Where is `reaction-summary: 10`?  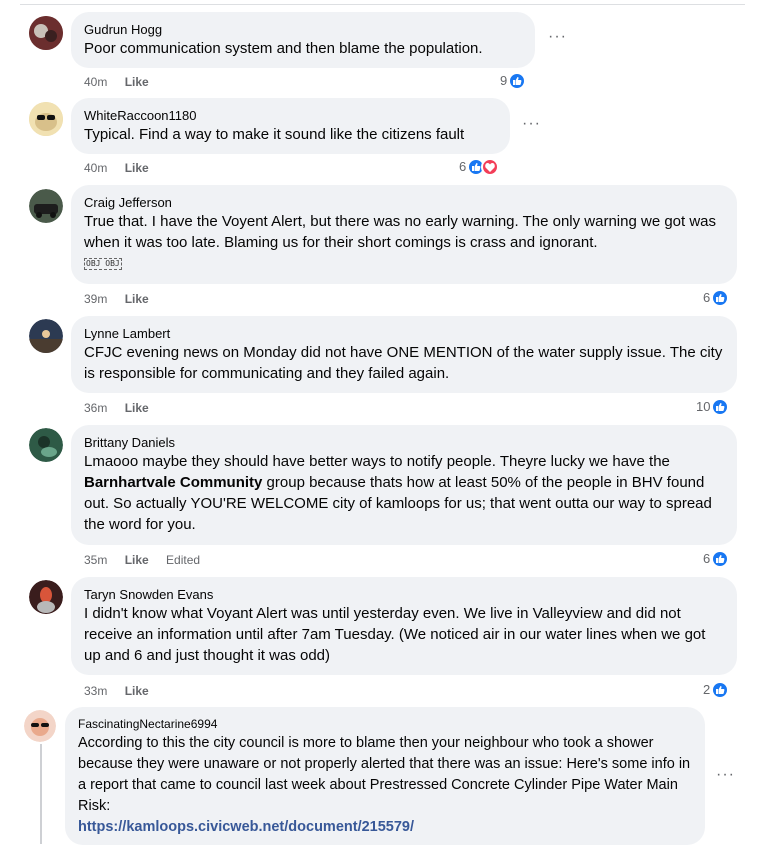
reaction-summary: 10 is located at coordinates (713, 407).